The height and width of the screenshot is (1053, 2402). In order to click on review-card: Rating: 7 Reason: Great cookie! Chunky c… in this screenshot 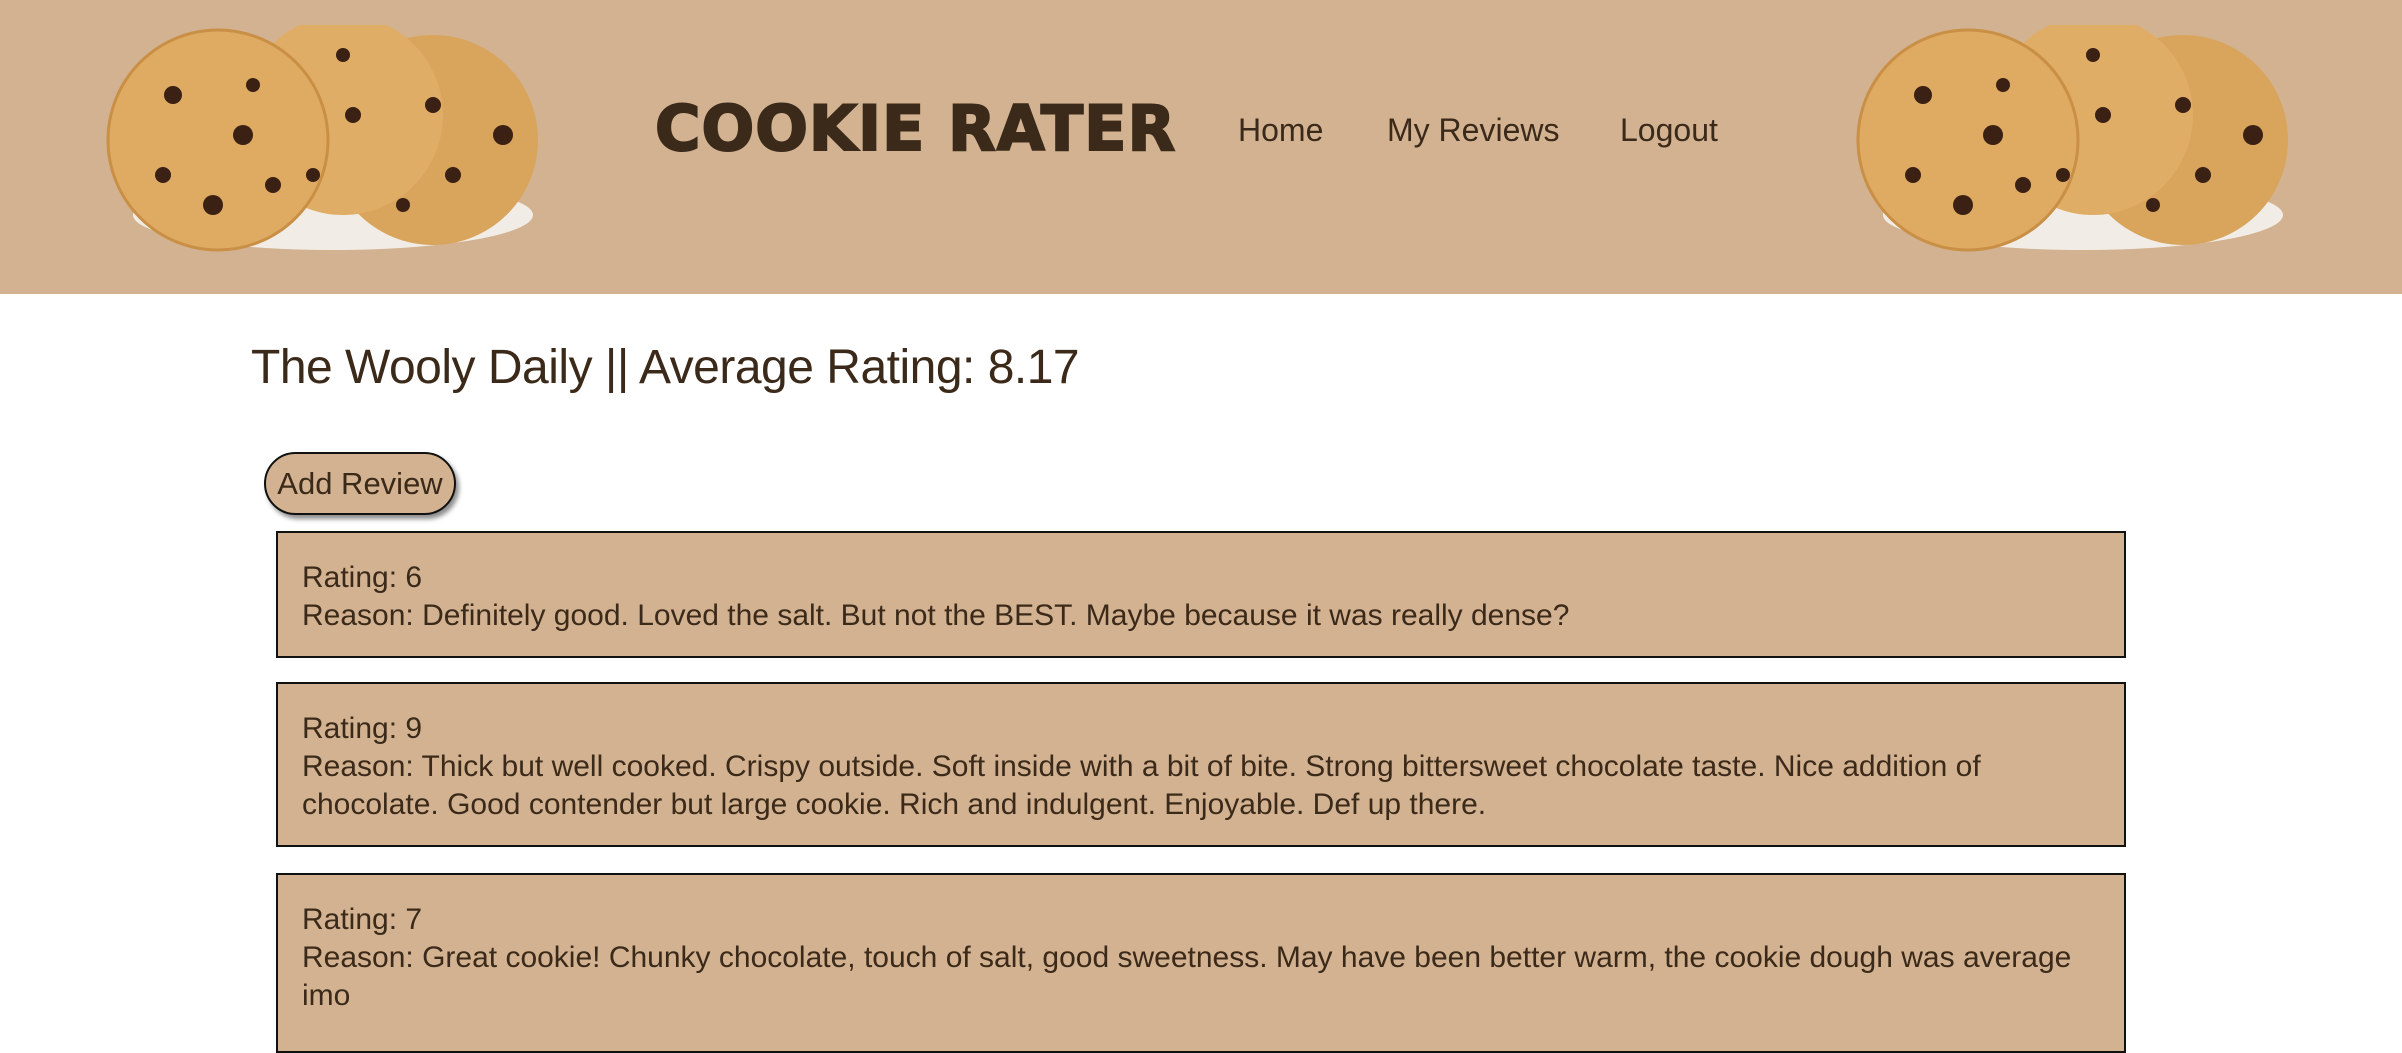, I will do `click(1201, 963)`.